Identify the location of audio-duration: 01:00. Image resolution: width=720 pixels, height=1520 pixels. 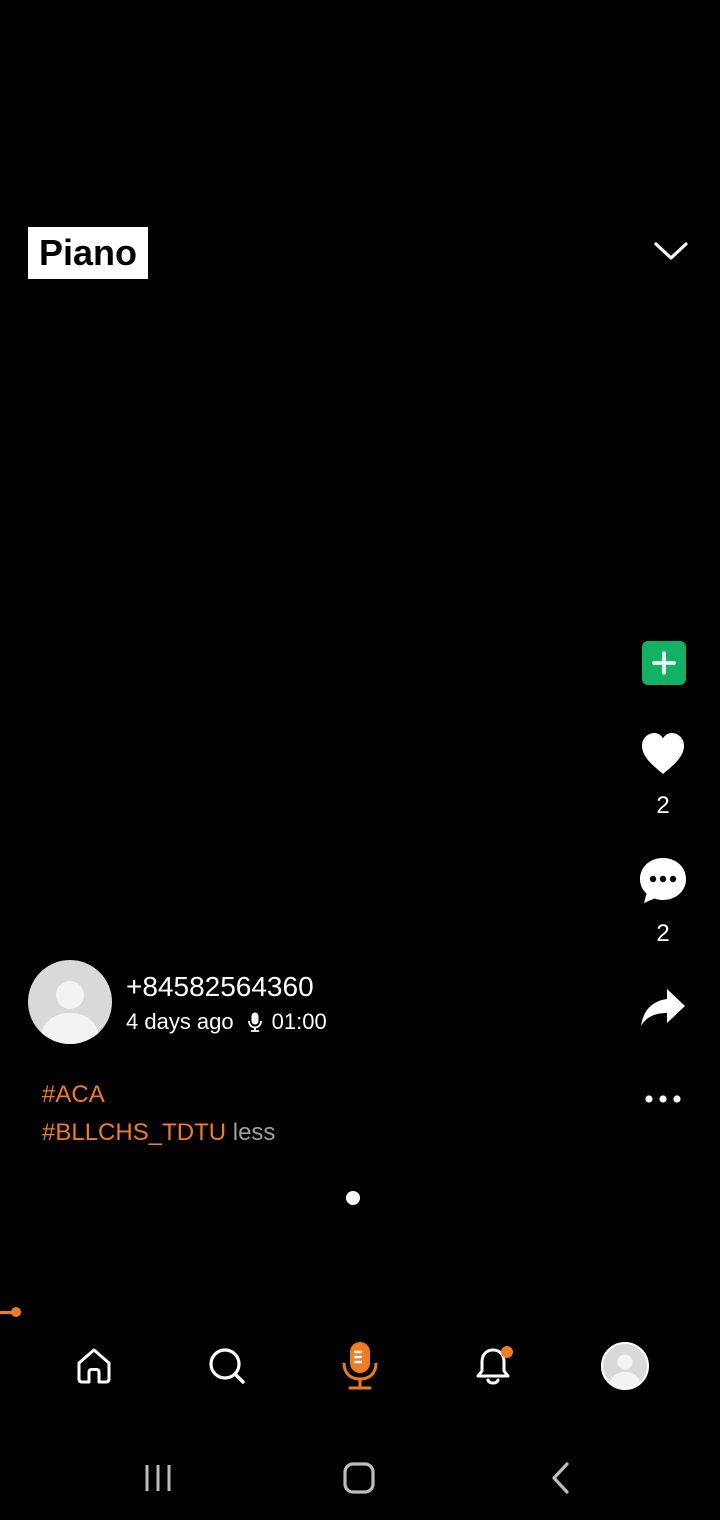
(299, 1021).